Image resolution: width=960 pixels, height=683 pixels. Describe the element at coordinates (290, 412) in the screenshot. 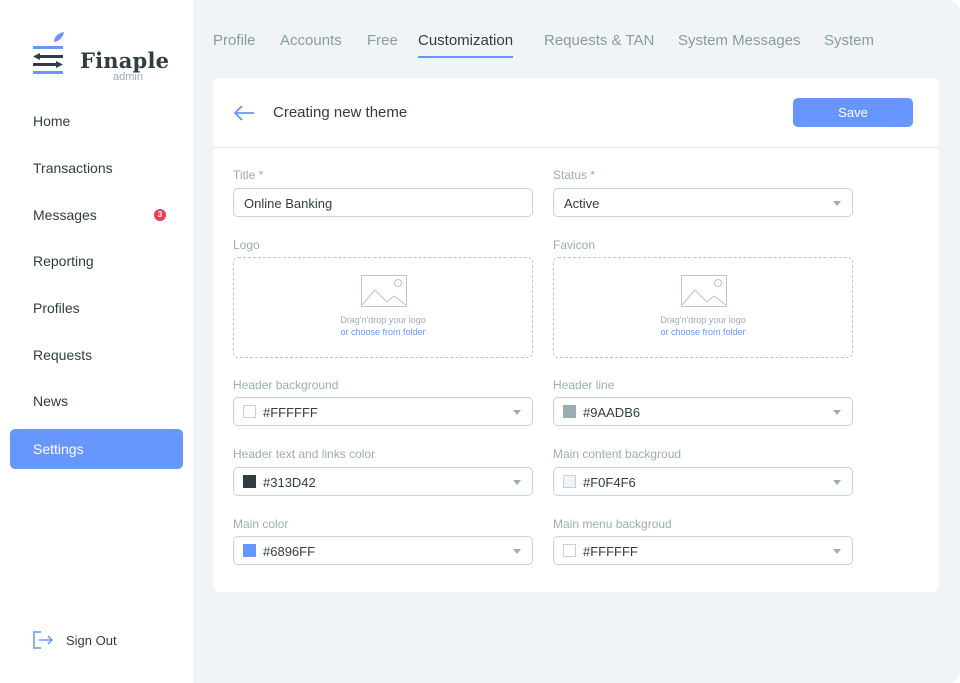

I see `header-background-value: #FFFFFF` at that location.